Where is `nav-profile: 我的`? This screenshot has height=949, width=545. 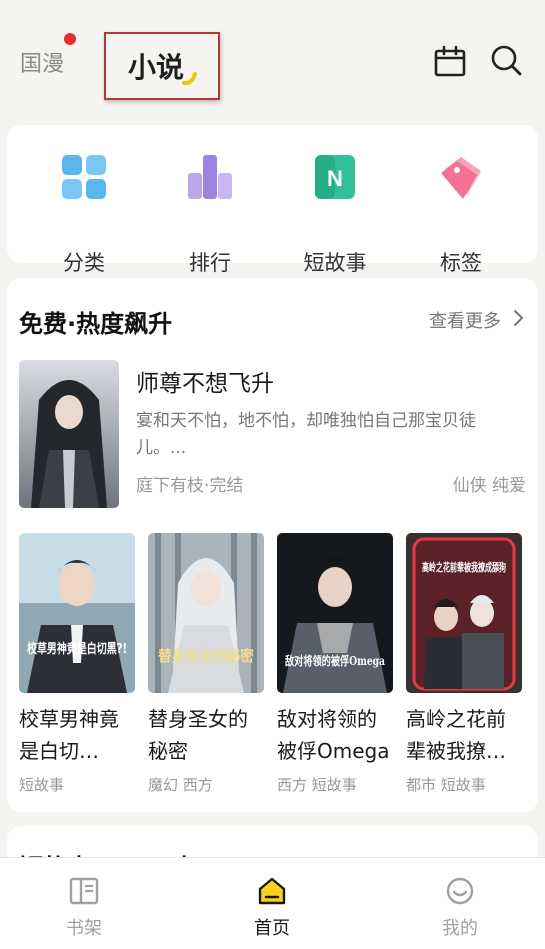
nav-profile: 我的 is located at coordinates (460, 908).